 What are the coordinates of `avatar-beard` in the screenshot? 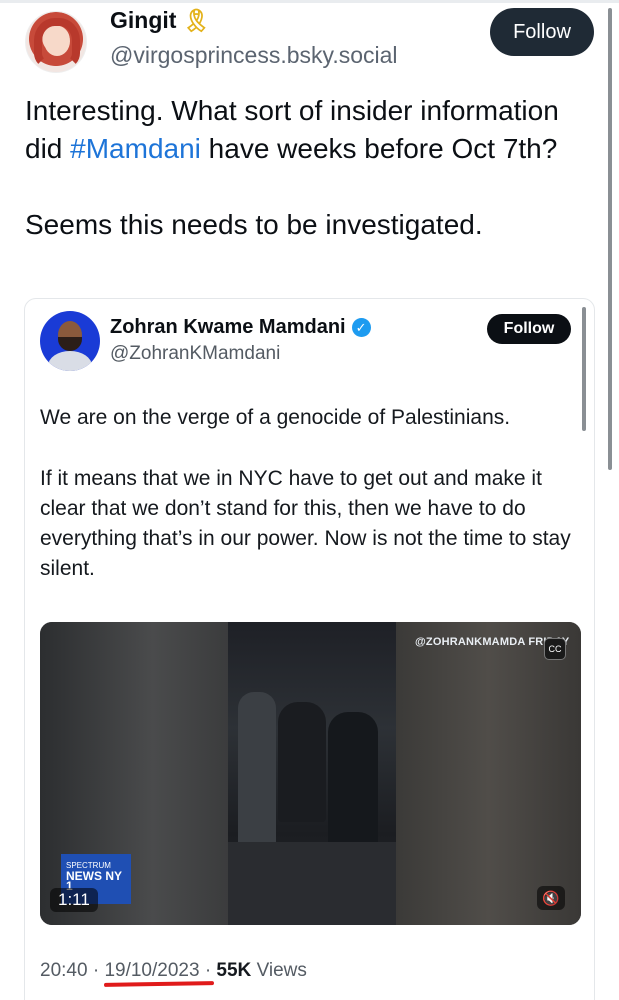 It's located at (70, 344).